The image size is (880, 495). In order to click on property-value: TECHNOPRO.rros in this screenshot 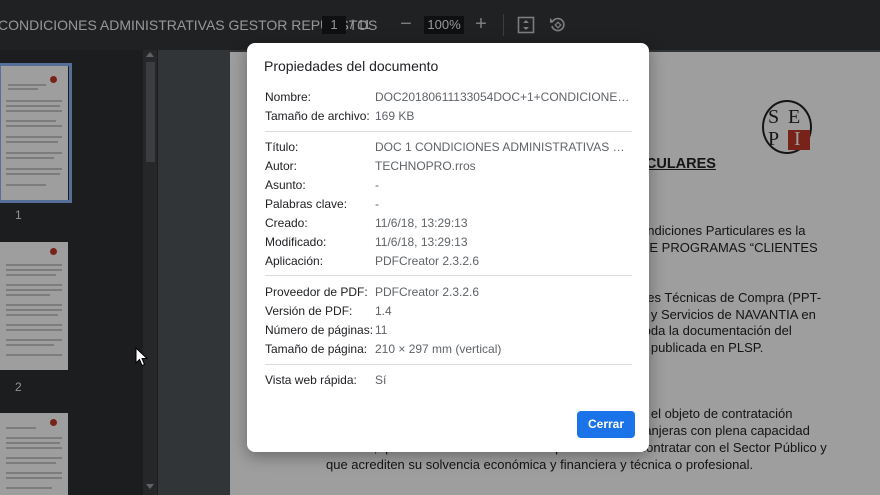, I will do `click(425, 166)`.